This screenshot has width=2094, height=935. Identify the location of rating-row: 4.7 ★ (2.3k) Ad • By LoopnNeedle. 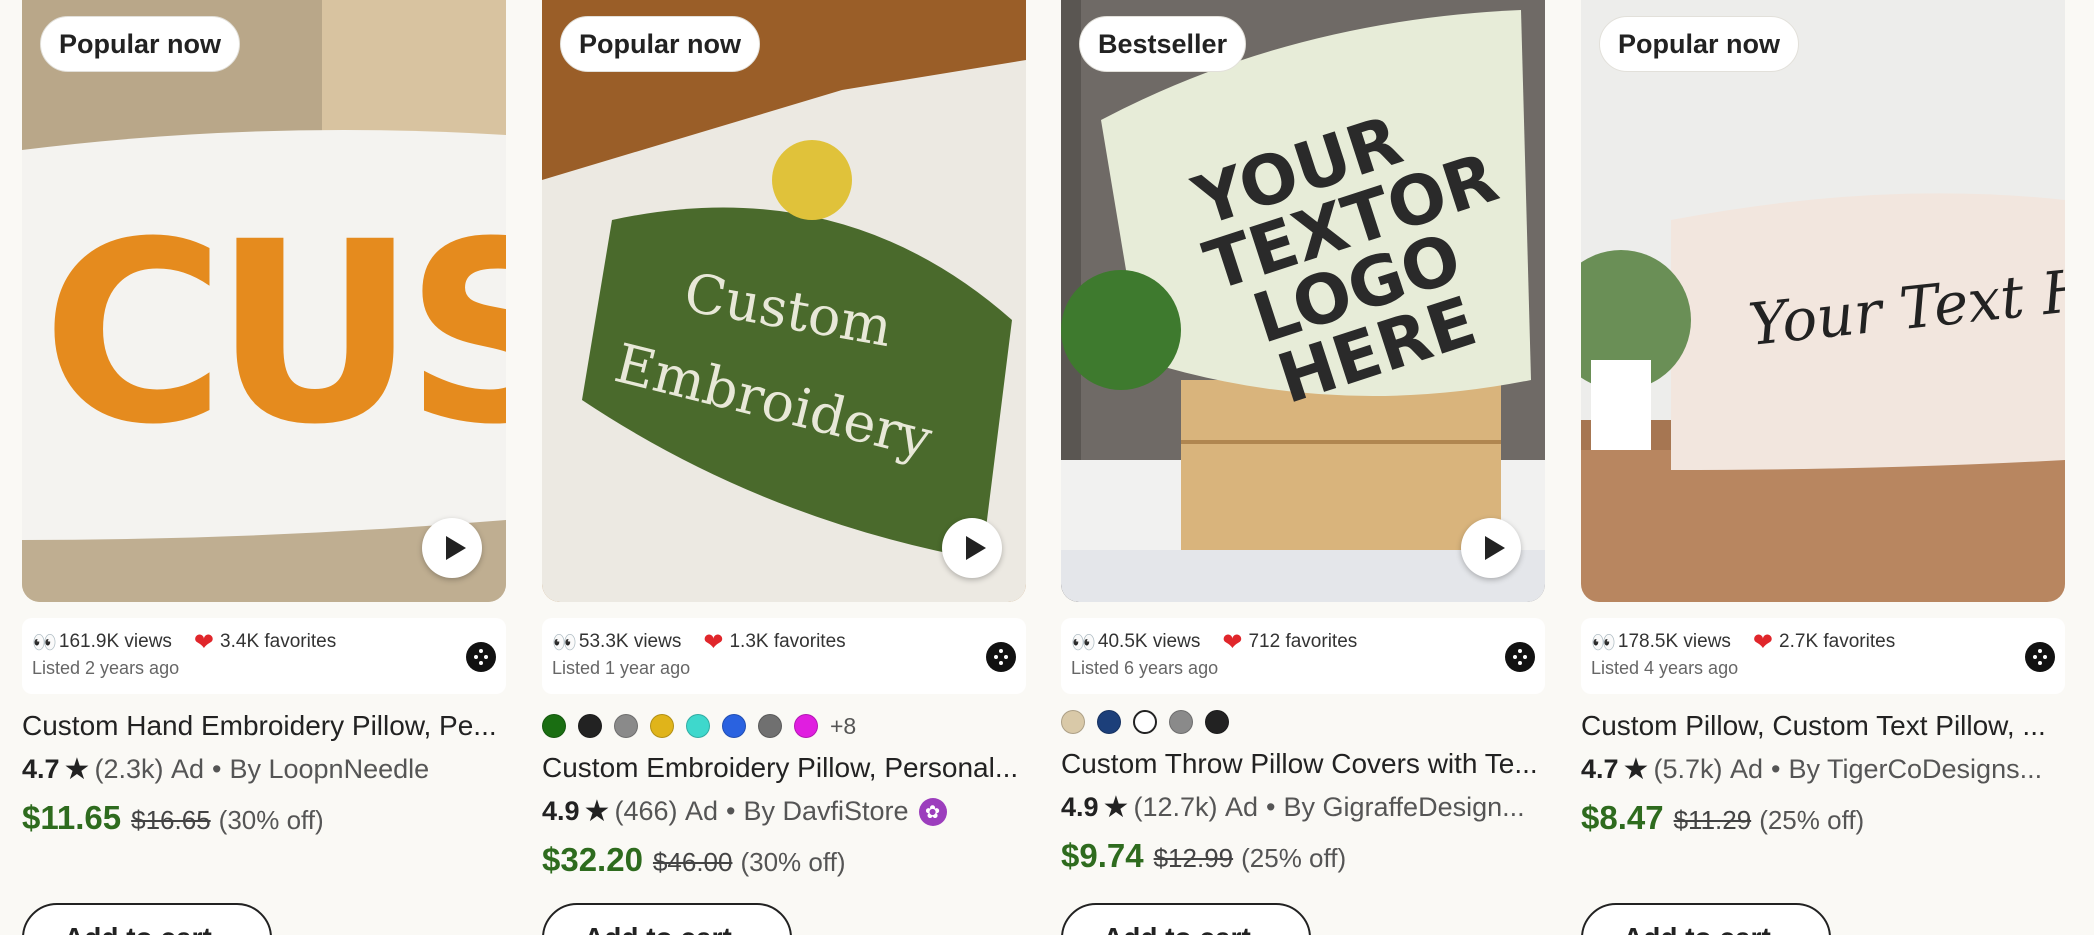
(226, 769).